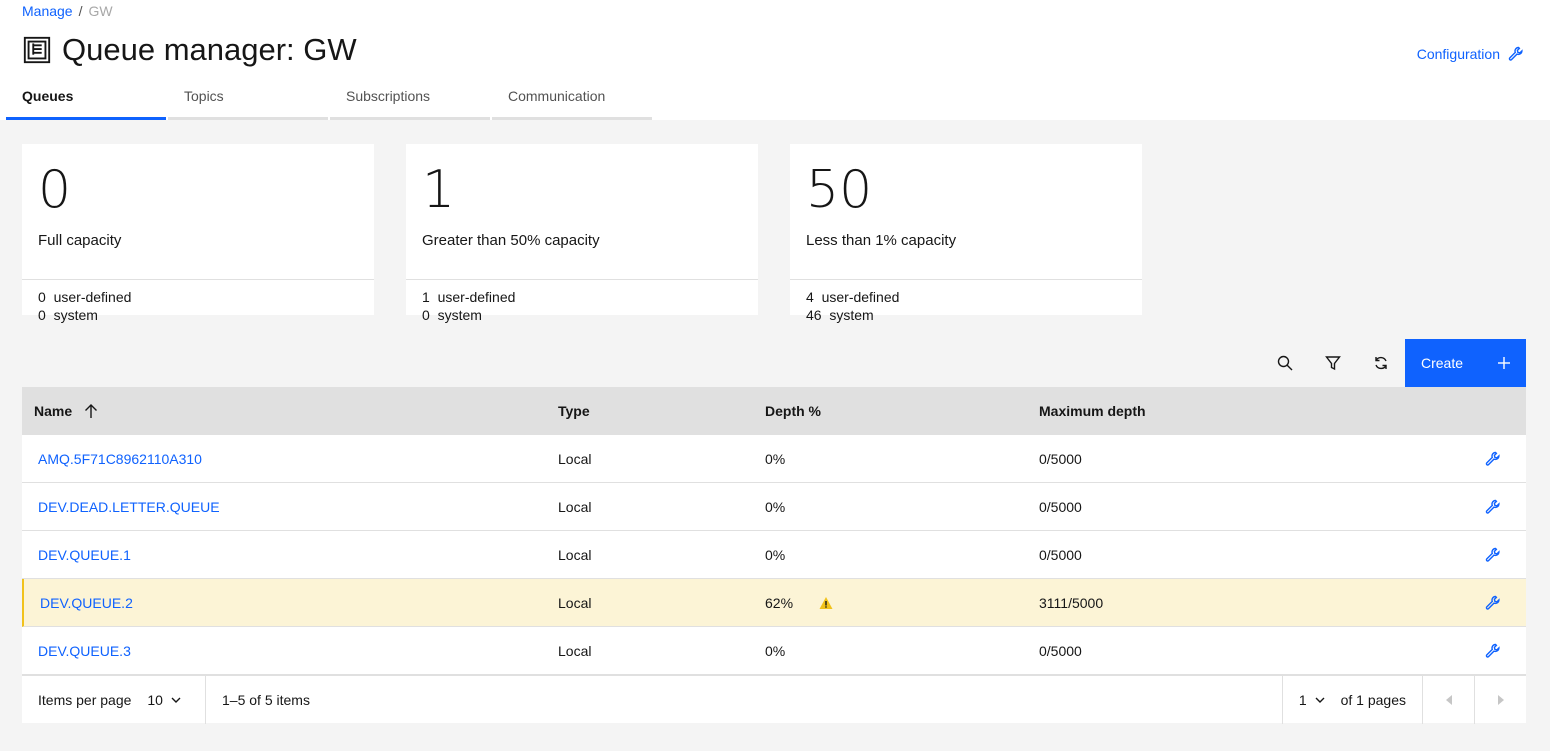 The width and height of the screenshot is (1550, 751). What do you see at coordinates (1465, 363) in the screenshot?
I see `create-button: Create` at bounding box center [1465, 363].